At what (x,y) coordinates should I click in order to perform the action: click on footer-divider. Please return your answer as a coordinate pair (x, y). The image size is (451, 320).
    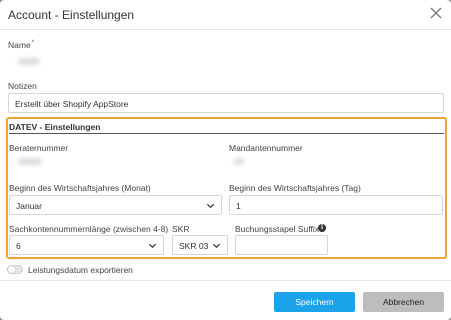
    Looking at the image, I should click on (225, 280).